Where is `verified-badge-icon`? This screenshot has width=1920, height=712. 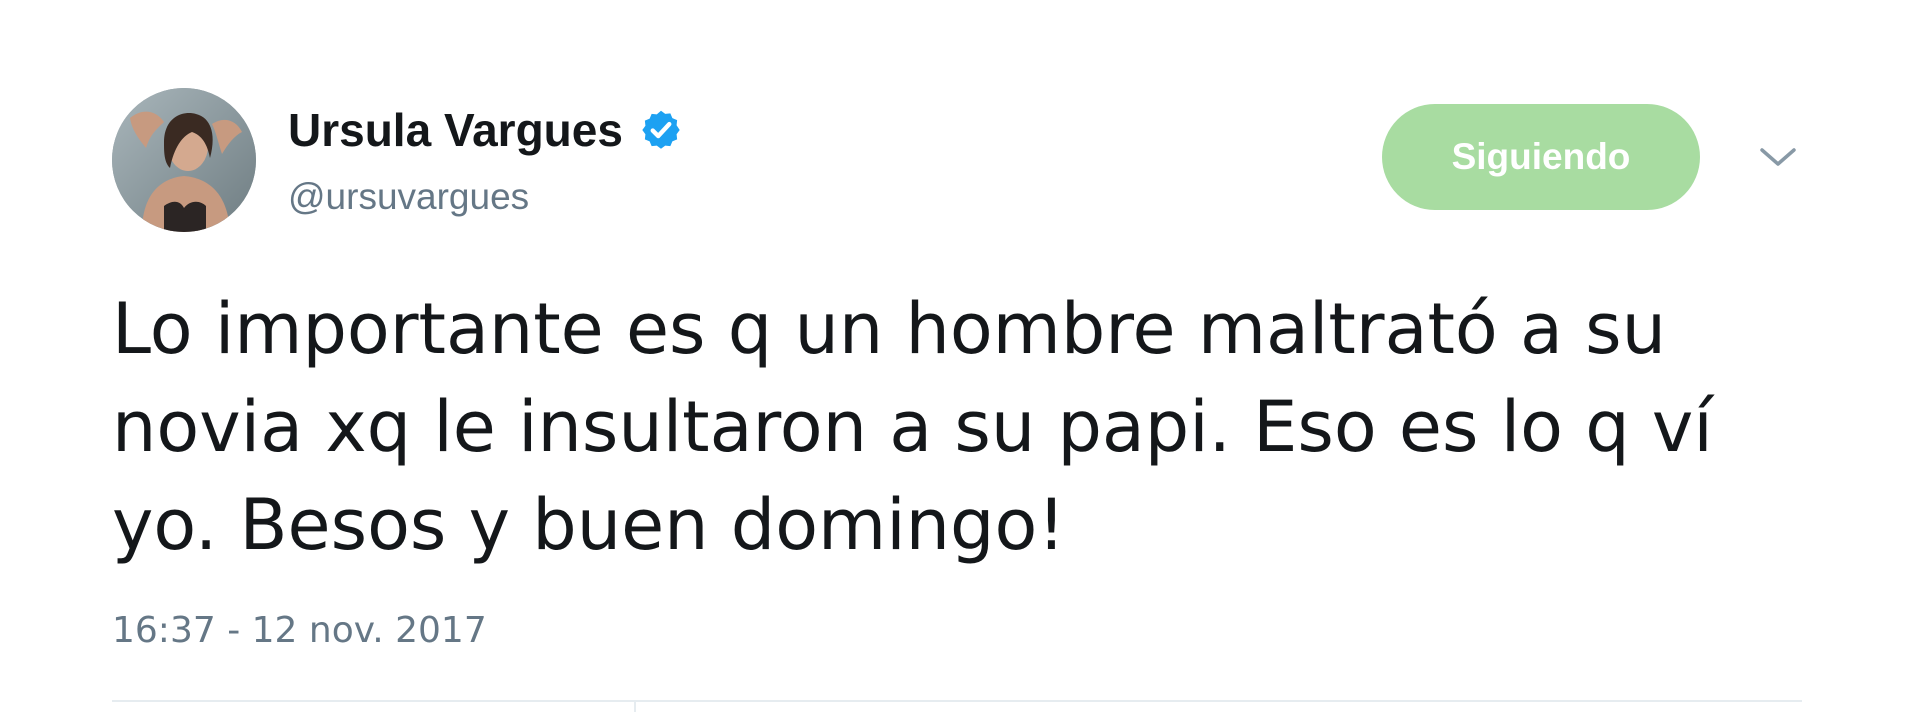 verified-badge-icon is located at coordinates (661, 130).